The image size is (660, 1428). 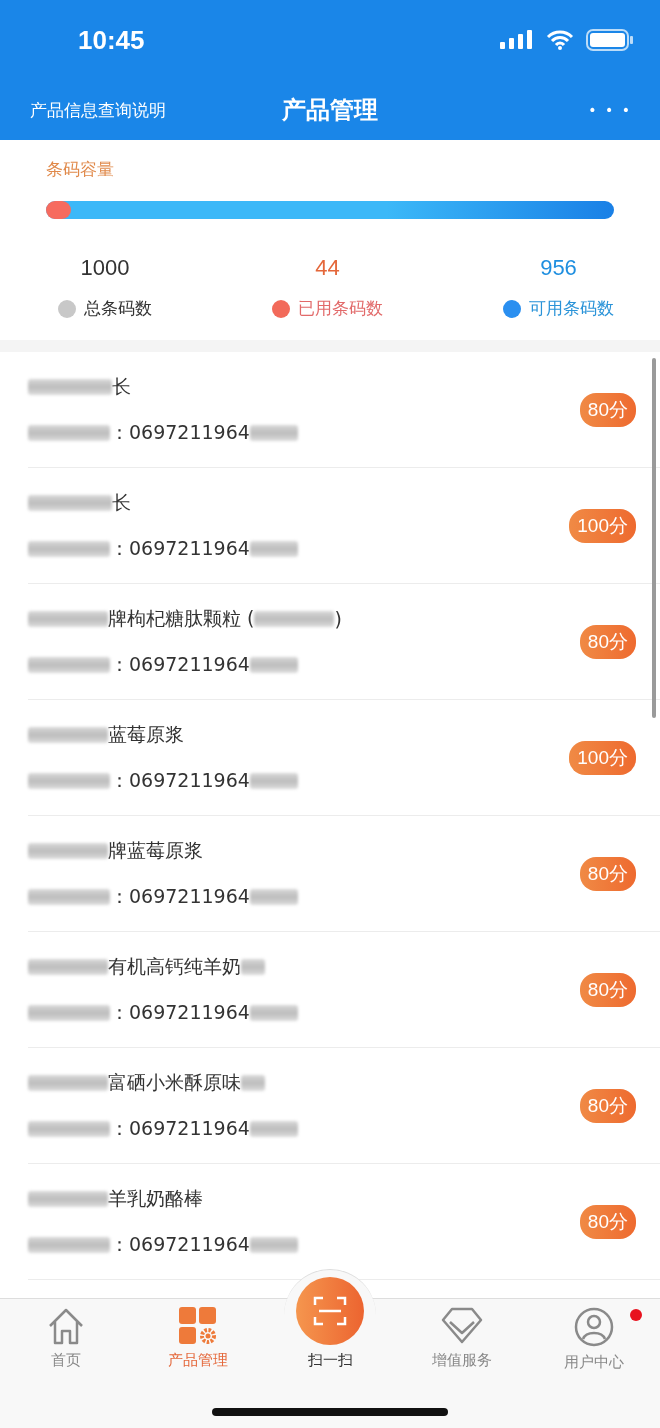 What do you see at coordinates (118, 308) in the screenshot?
I see `stat-label: 总条码数` at bounding box center [118, 308].